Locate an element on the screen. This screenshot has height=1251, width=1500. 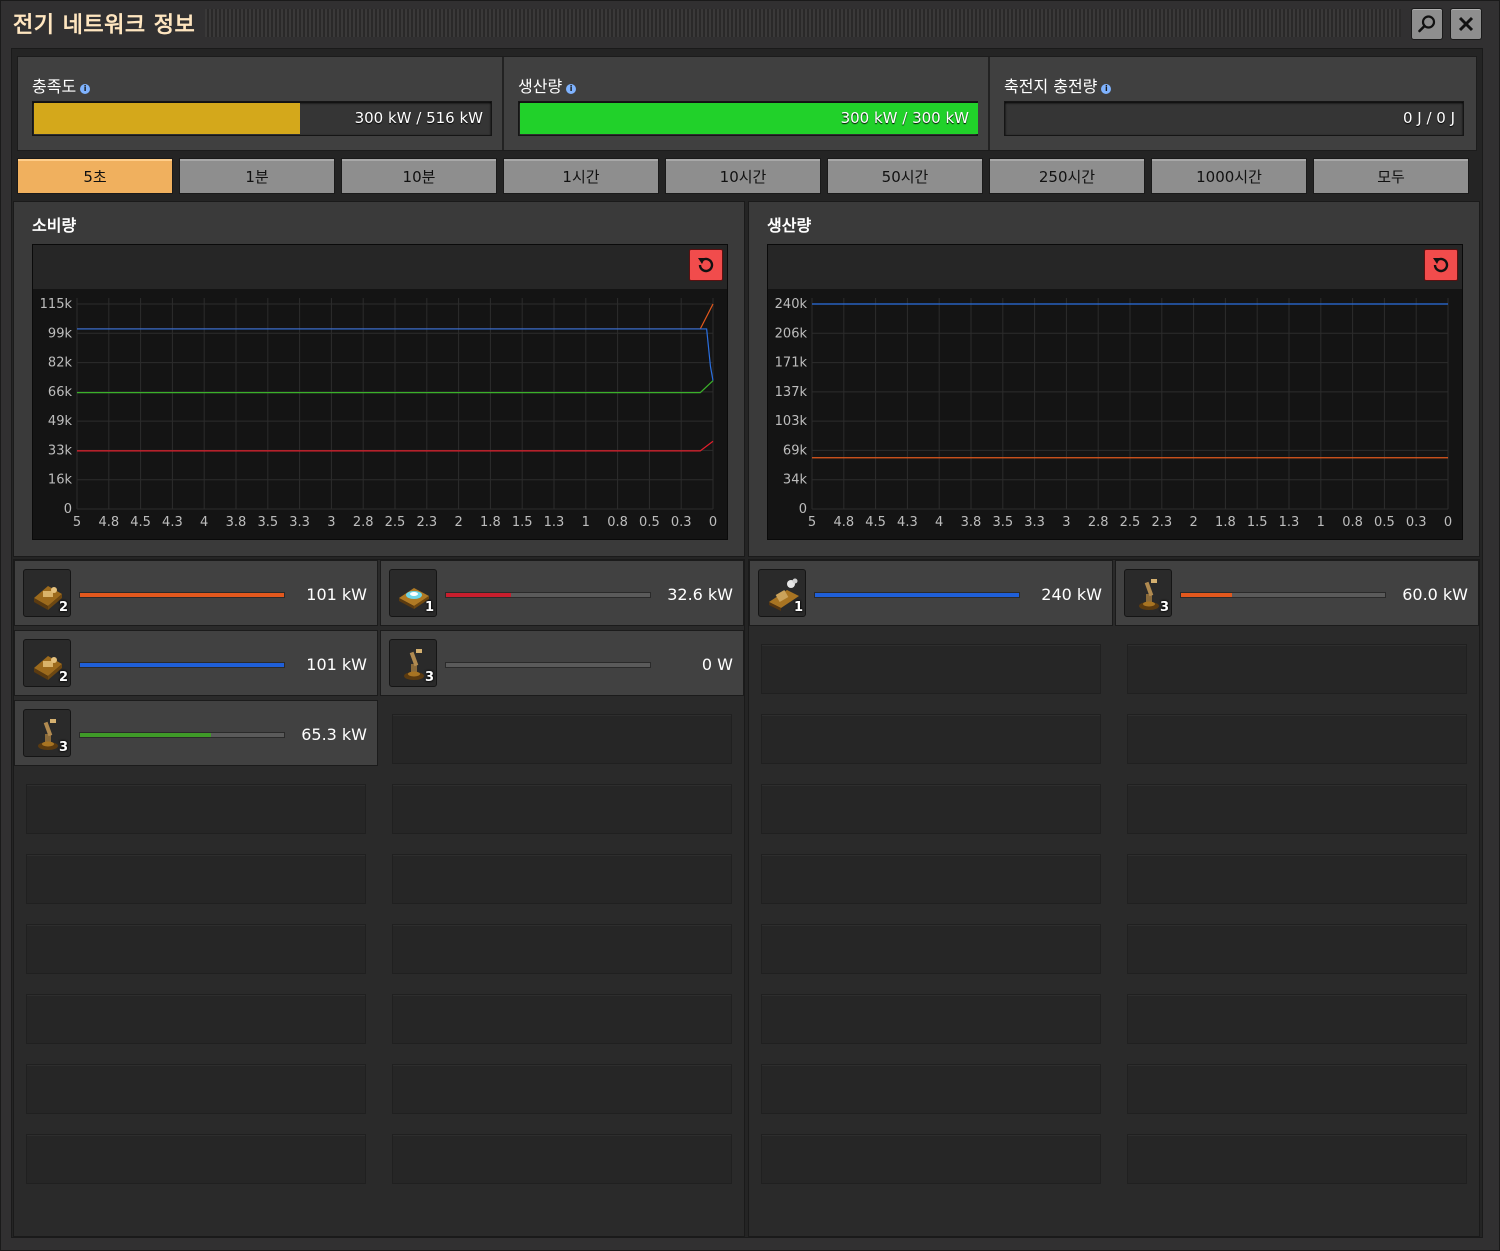
power-value: 60.0 kW is located at coordinates (1435, 594).